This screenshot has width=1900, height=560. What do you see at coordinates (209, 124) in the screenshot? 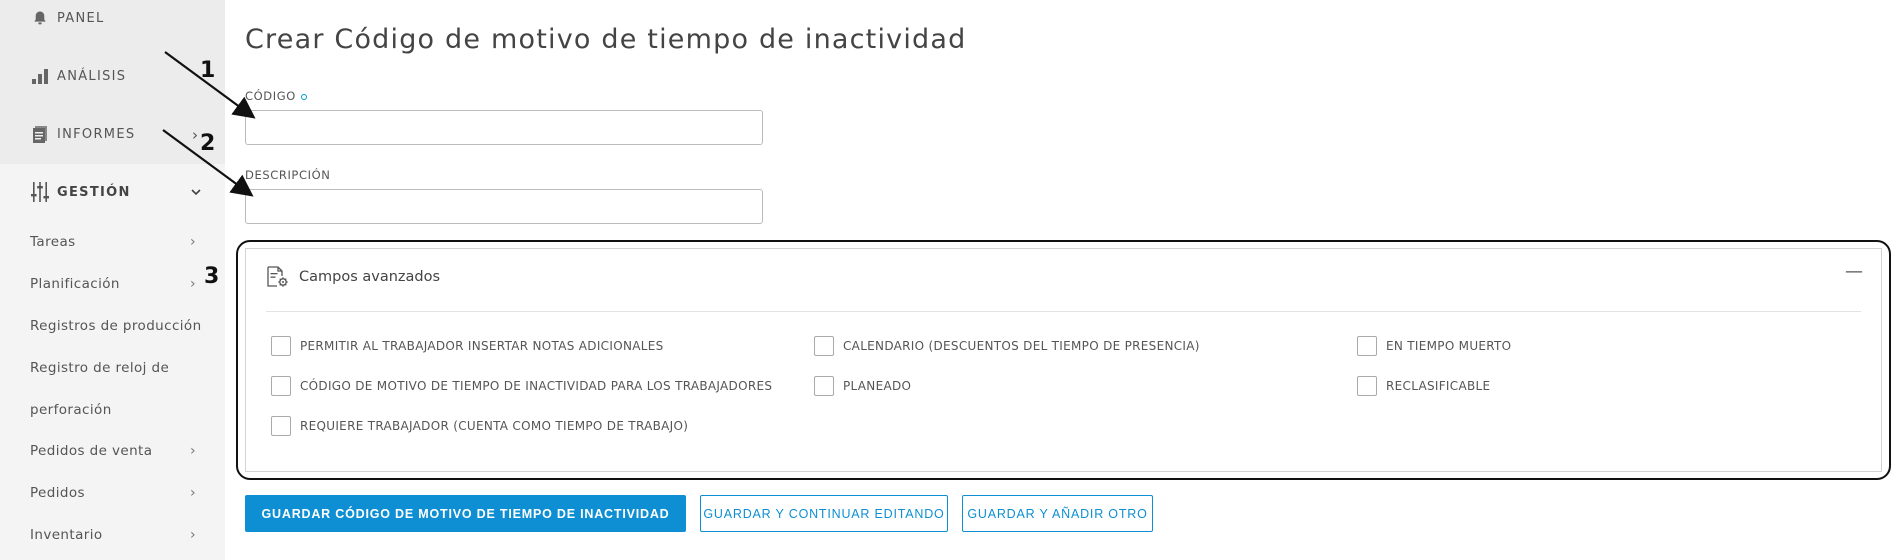
I see `annotation-arrows` at bounding box center [209, 124].